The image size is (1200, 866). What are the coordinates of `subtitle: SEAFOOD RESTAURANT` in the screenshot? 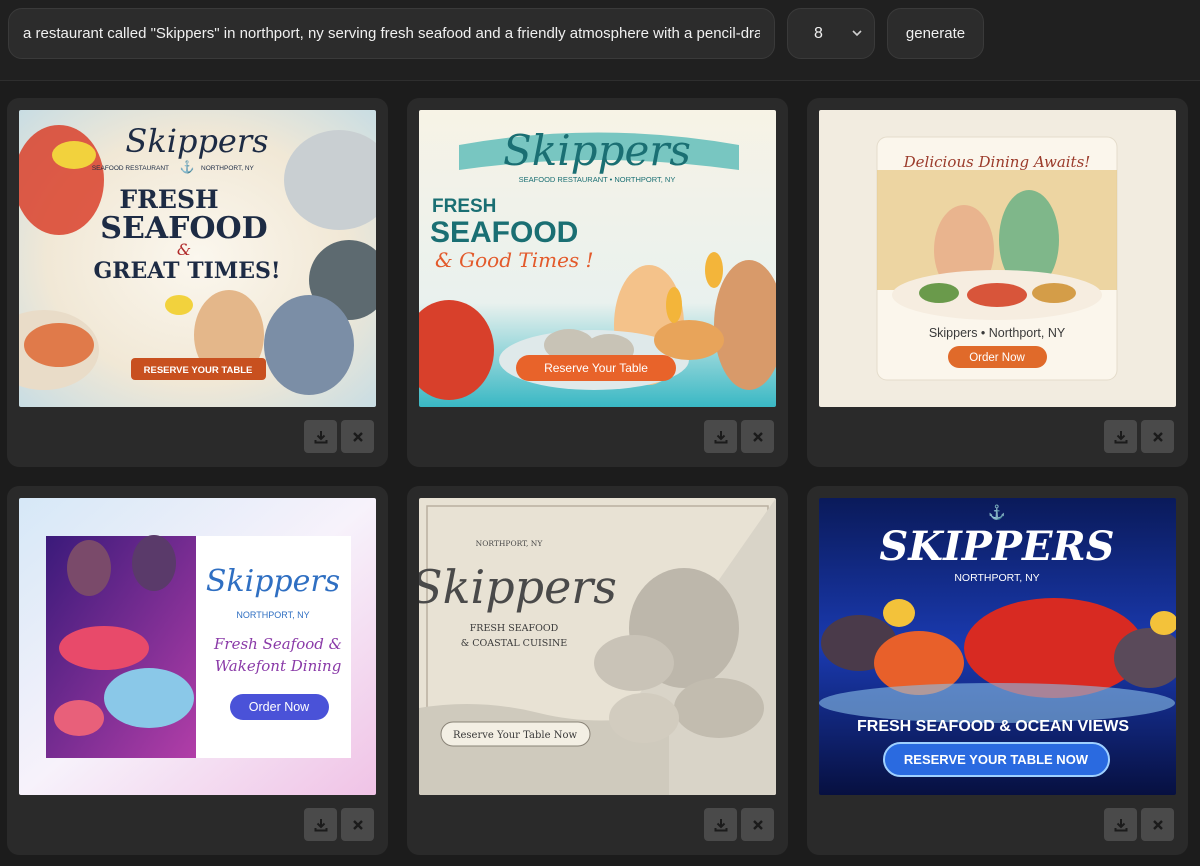 It's located at (130, 168).